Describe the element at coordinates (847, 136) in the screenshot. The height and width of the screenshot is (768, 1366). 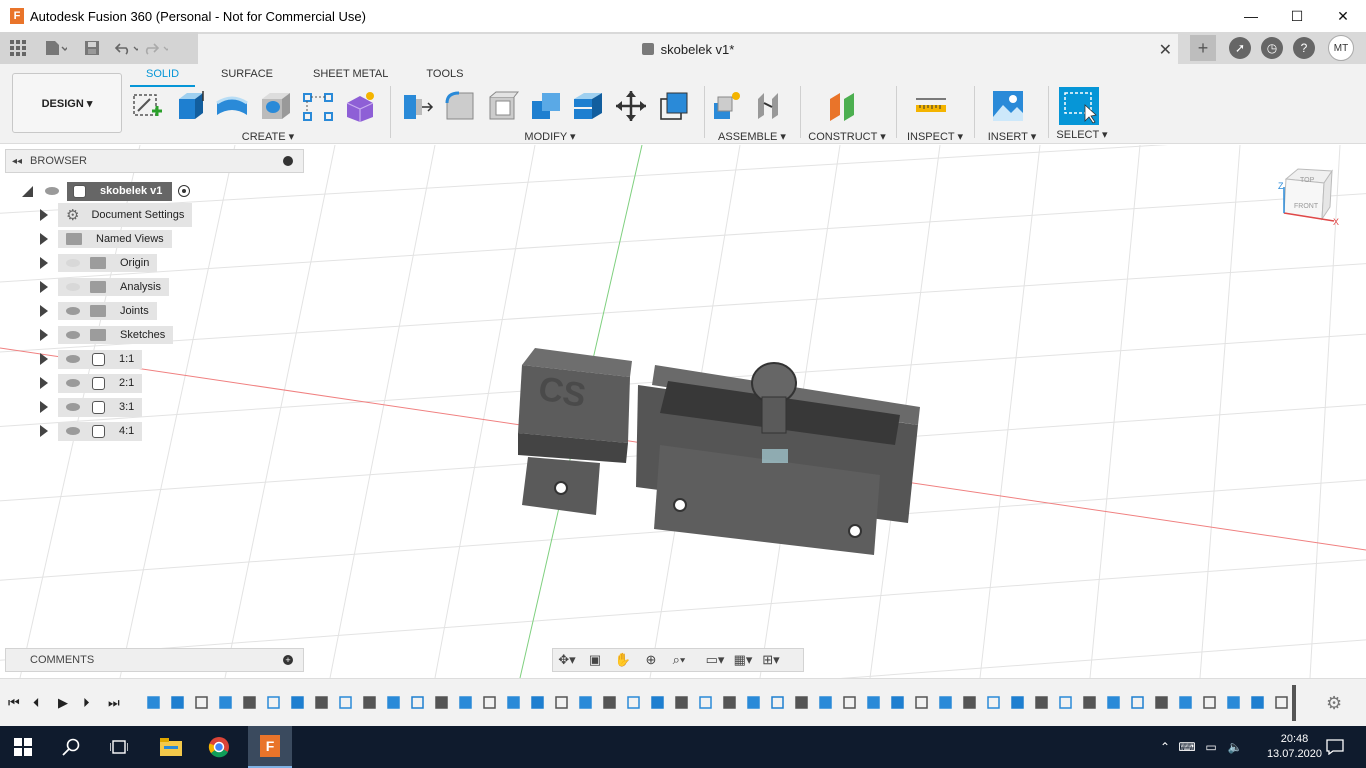
I see `construct-group-label: CONSTRUCT ▾` at that location.